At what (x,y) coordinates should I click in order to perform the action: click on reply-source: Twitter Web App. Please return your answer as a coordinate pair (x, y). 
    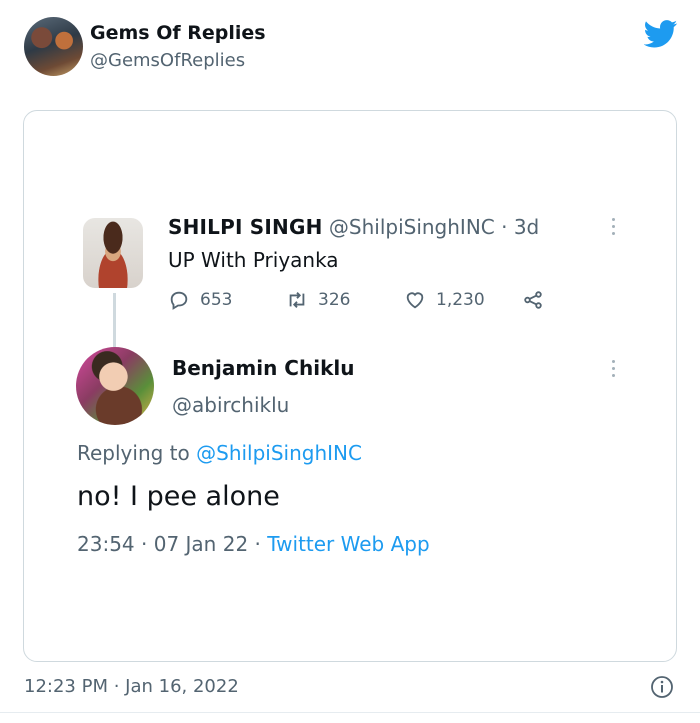
    Looking at the image, I should click on (348, 544).